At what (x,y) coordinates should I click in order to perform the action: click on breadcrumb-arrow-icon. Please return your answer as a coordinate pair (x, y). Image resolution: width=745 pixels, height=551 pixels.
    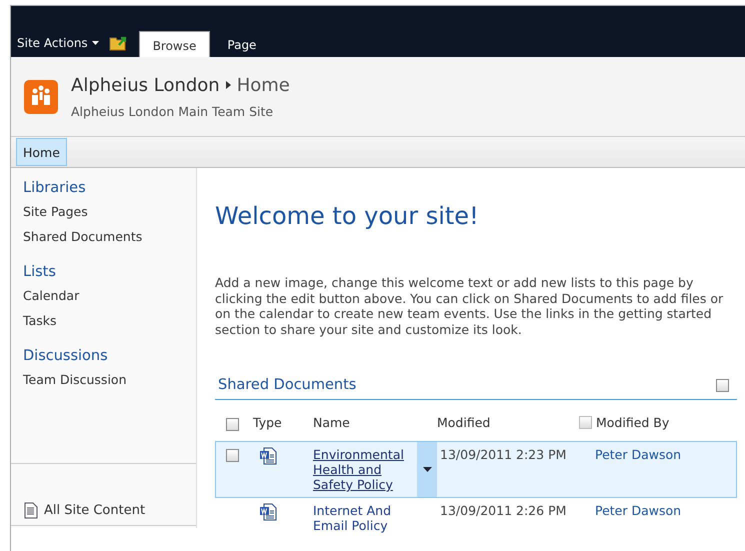
    Looking at the image, I should click on (228, 85).